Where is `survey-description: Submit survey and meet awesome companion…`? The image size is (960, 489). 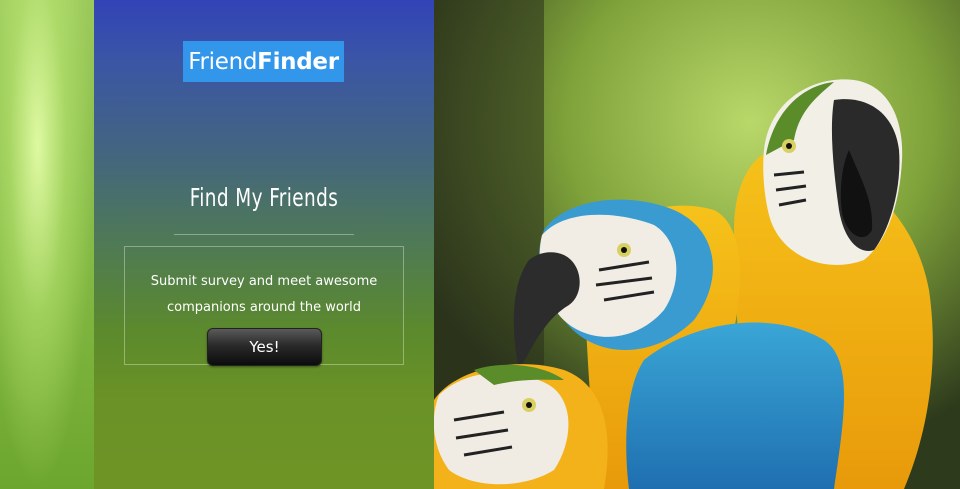
survey-description: Submit survey and meet awesome companion… is located at coordinates (264, 295).